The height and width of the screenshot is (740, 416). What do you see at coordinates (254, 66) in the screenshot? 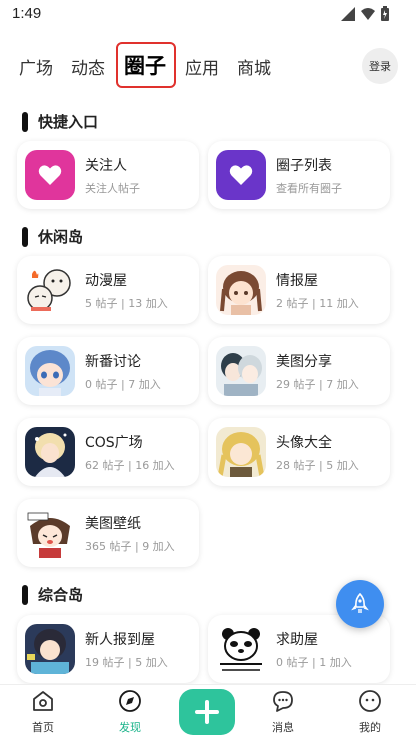
I see `tab-mall: 商城` at bounding box center [254, 66].